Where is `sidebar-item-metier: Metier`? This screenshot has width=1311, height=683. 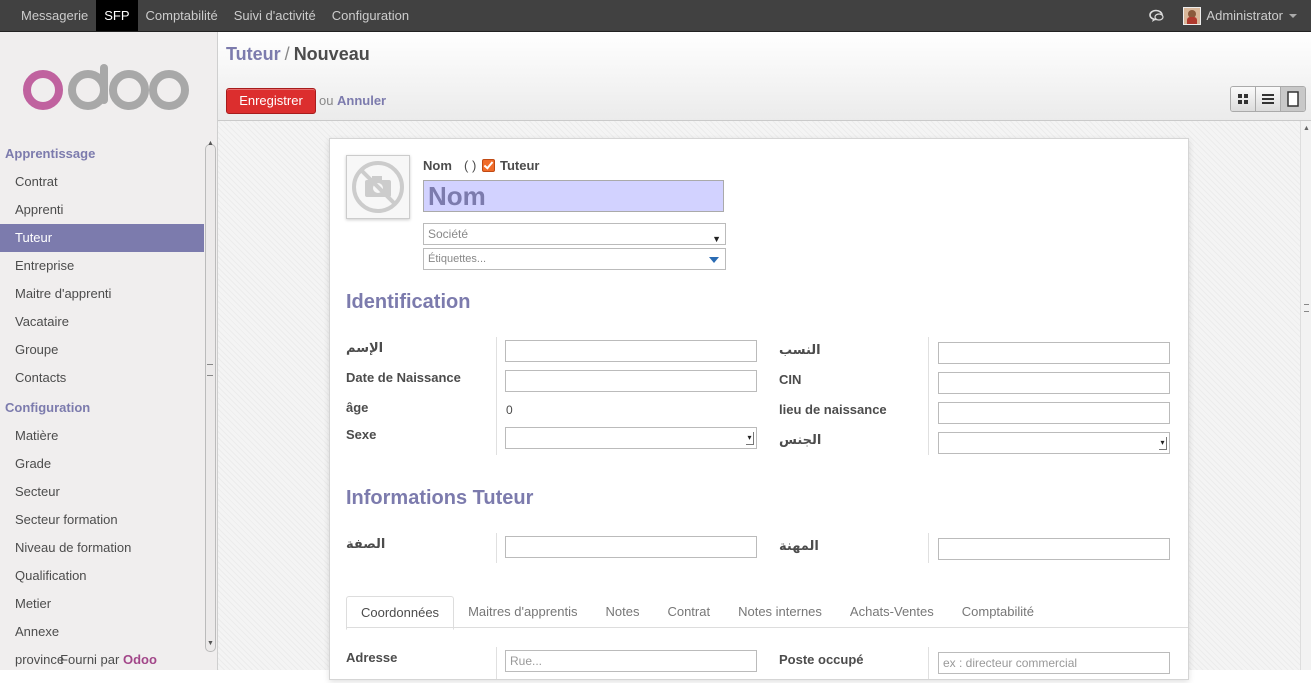 sidebar-item-metier: Metier is located at coordinates (102, 604).